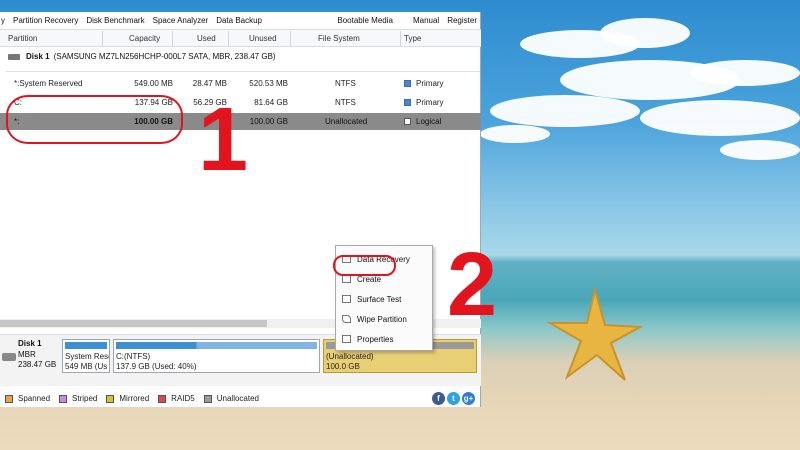  I want to click on annotation-circle-partition, so click(94, 119).